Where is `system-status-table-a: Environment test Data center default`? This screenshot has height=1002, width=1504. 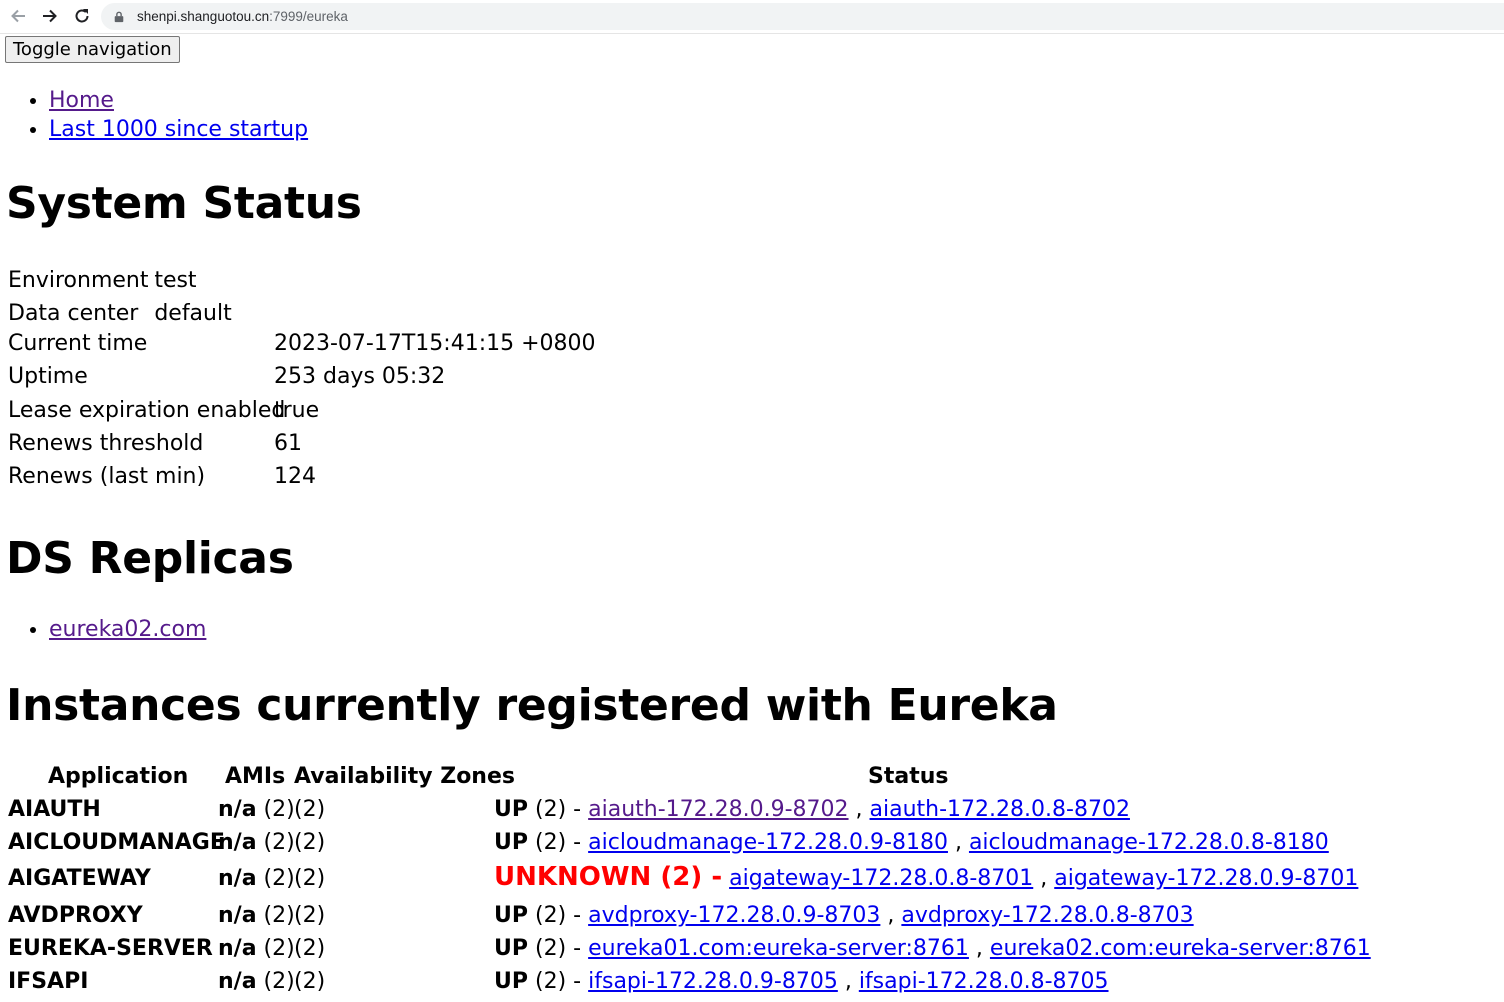
system-status-table-a: Environment test Data center default is located at coordinates (120, 297).